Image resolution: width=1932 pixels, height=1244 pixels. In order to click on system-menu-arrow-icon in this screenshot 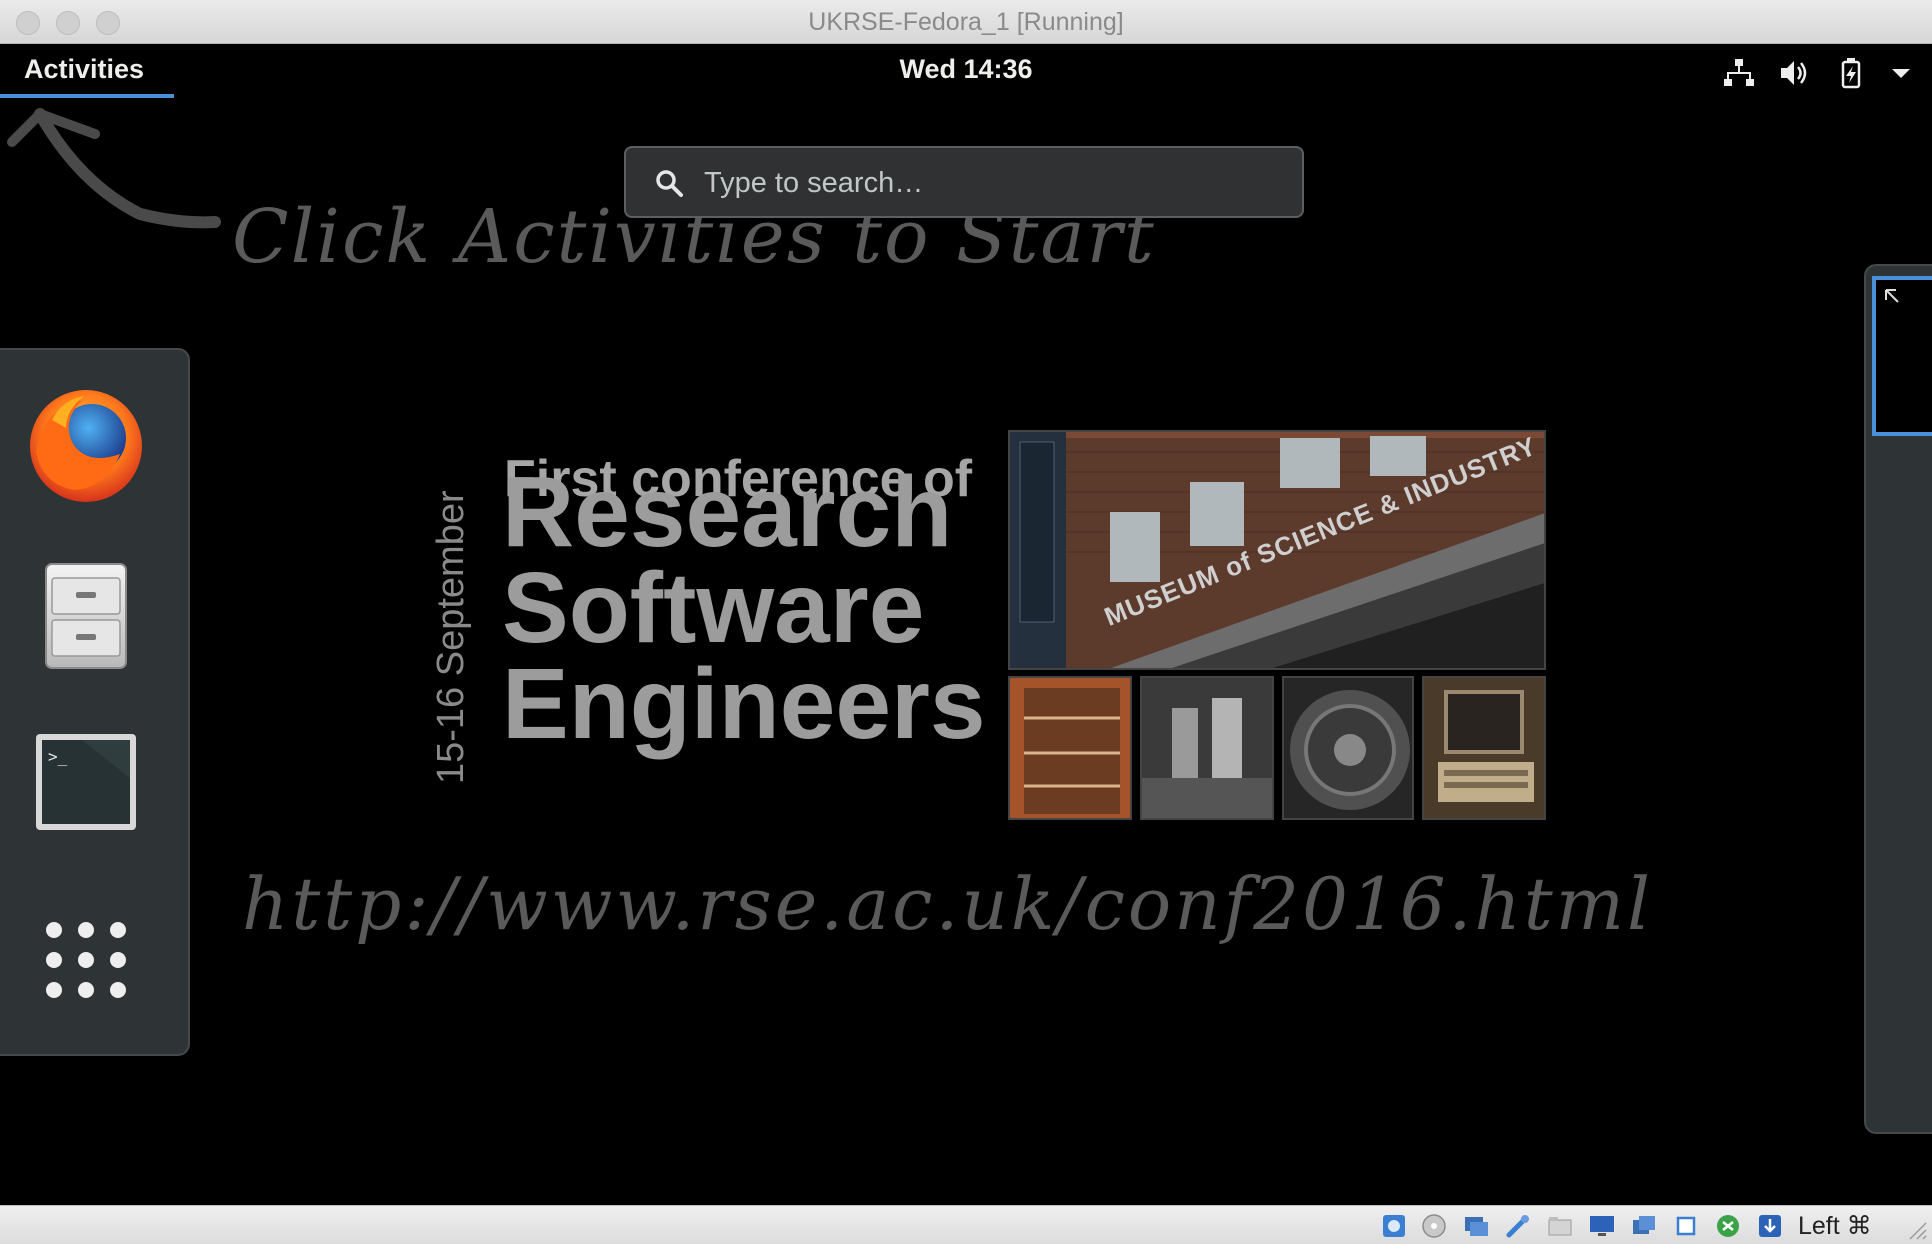, I will do `click(1901, 73)`.